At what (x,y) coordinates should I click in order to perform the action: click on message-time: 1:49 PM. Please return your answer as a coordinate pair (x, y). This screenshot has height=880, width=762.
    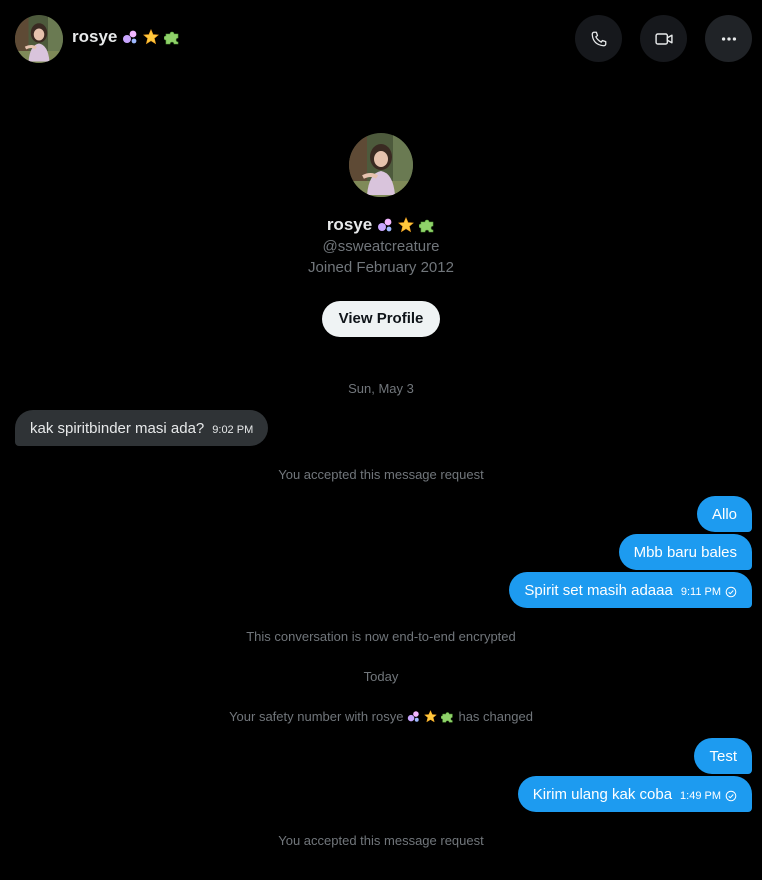
    Looking at the image, I should click on (700, 796).